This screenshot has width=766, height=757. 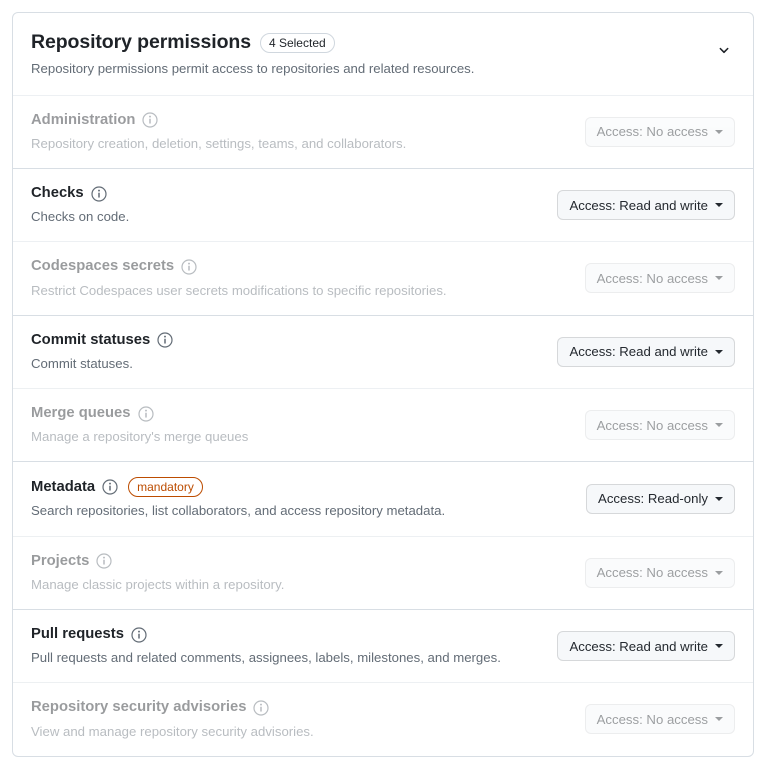 What do you see at coordinates (140, 437) in the screenshot?
I see `permission-description: Manage a repository's merge queues` at bounding box center [140, 437].